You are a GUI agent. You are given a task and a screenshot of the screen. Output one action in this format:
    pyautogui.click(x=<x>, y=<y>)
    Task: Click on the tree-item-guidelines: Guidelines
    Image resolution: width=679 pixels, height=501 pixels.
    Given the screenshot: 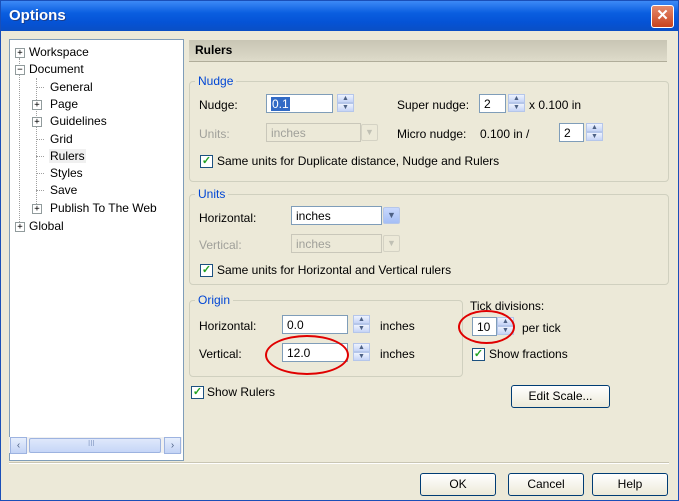 What is the action you would take?
    pyautogui.click(x=78, y=121)
    